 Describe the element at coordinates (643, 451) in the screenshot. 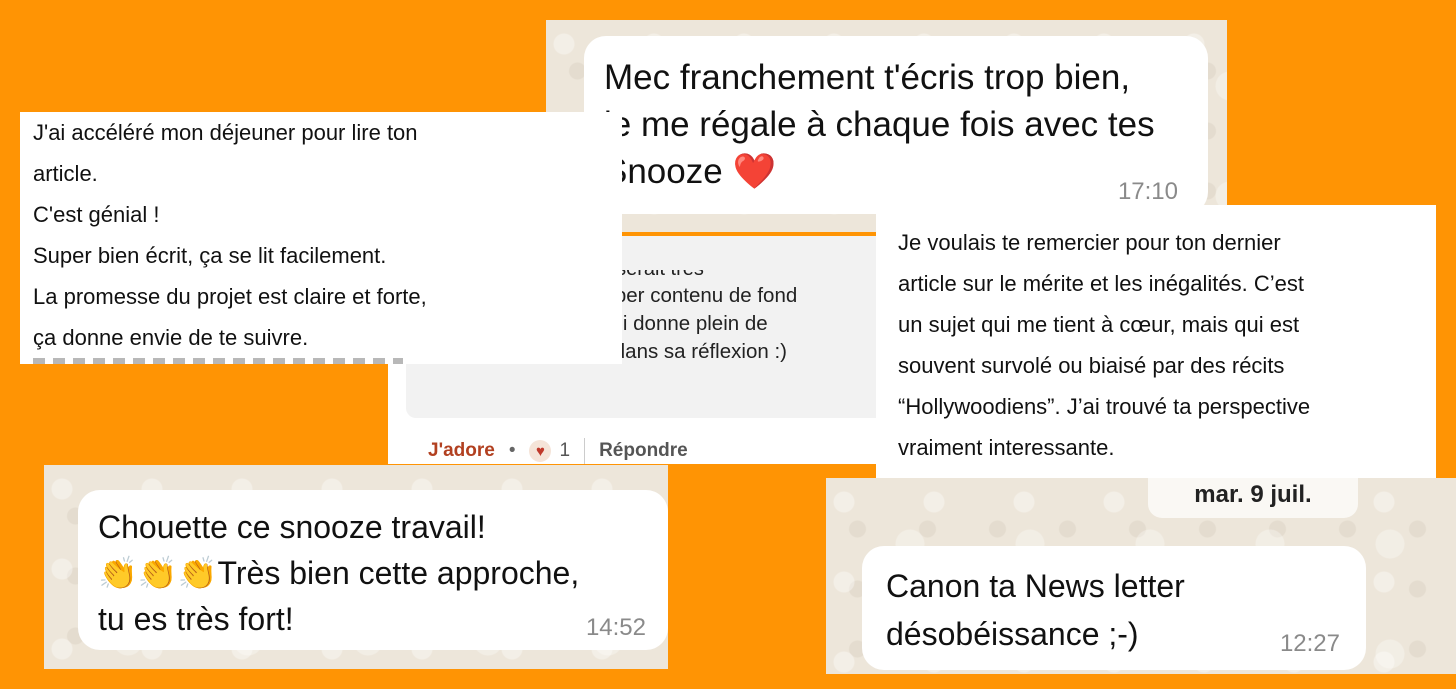

I see `reply-button: Répondre` at that location.